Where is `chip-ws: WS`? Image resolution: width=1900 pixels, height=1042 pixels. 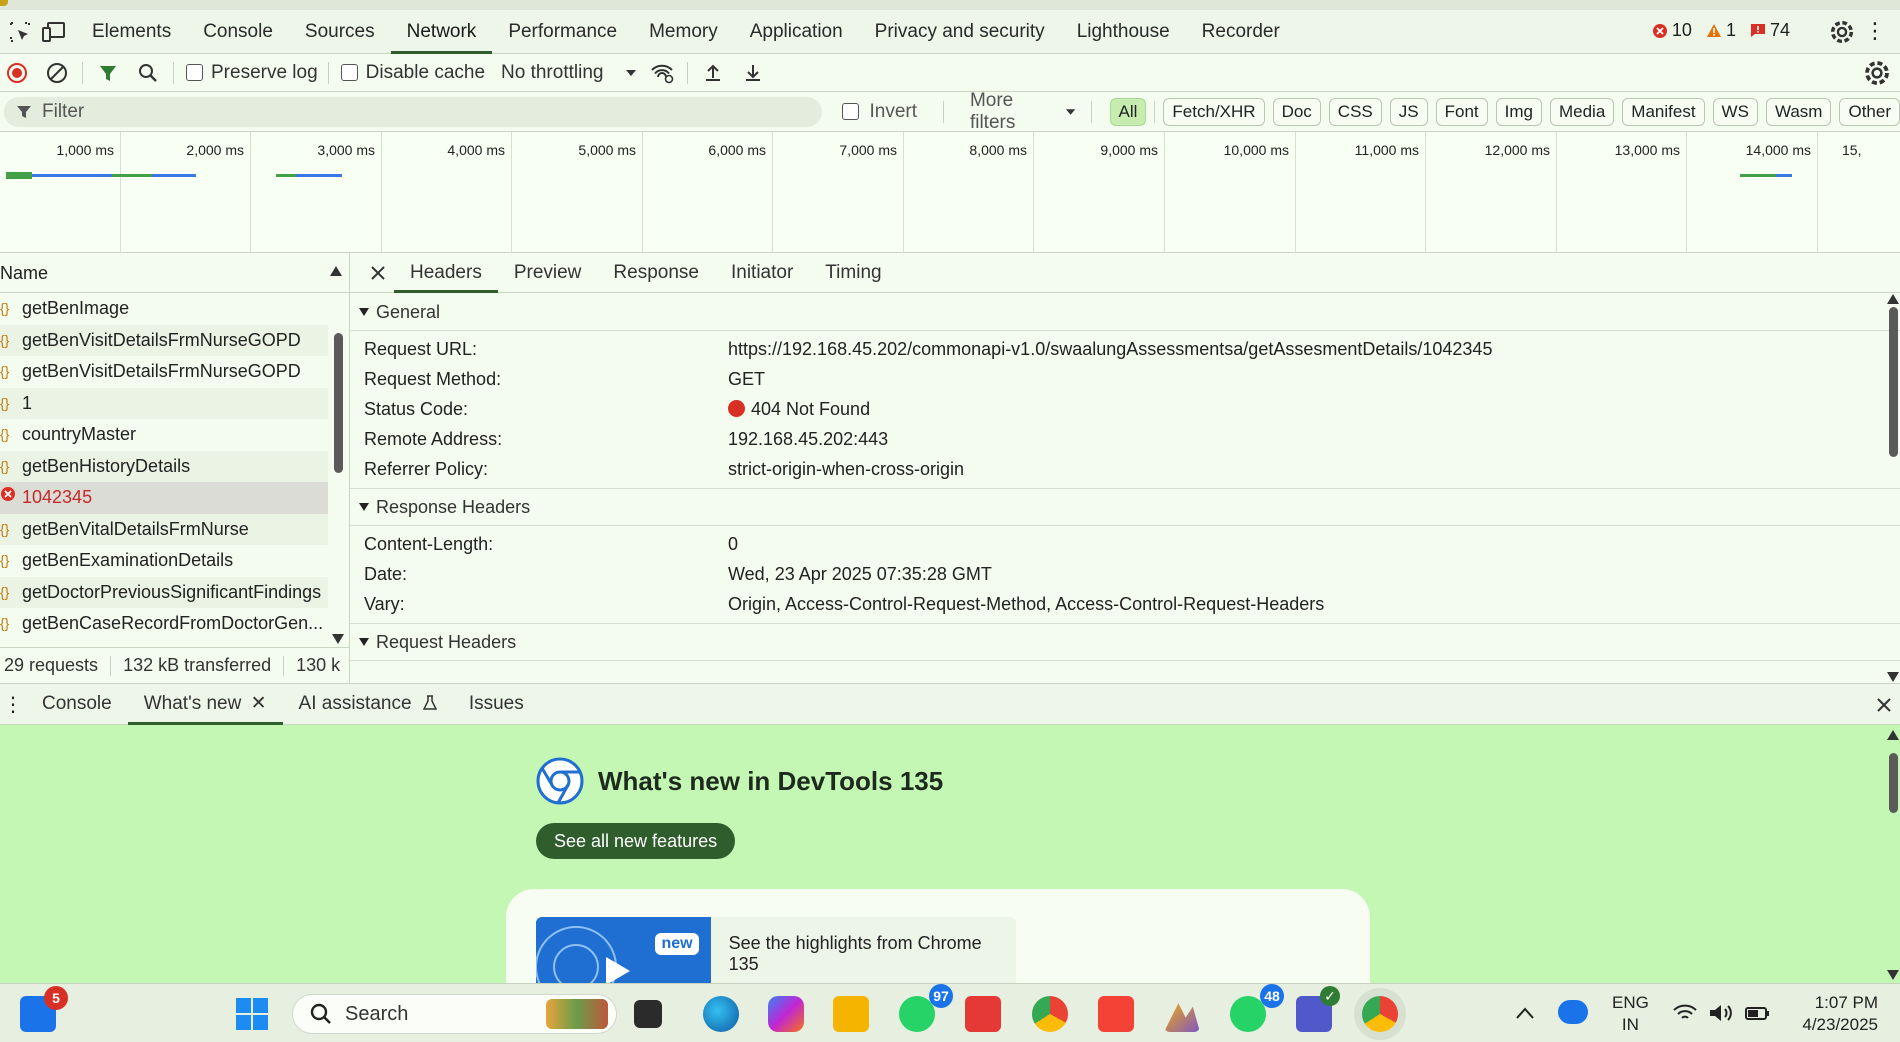
chip-ws: WS is located at coordinates (1735, 111).